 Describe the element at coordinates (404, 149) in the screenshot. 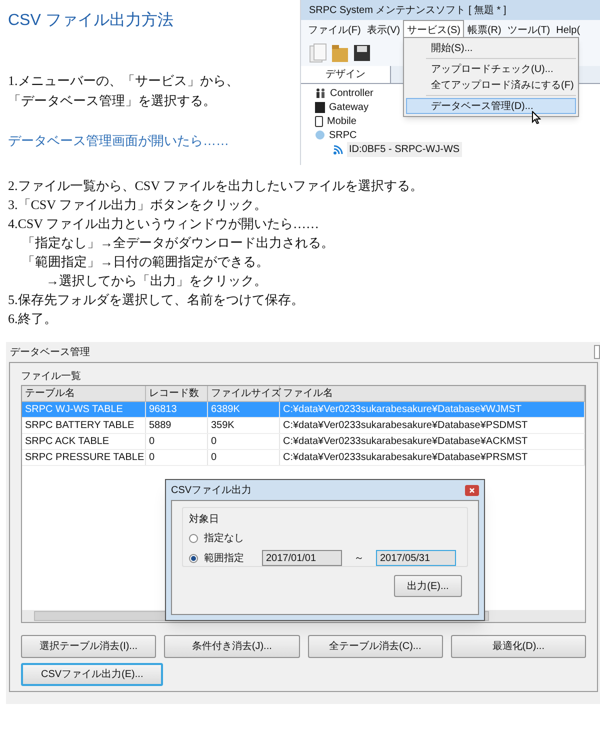

I see `tree-item: ID:0BF5 - SRPC-WJ-WS` at that location.